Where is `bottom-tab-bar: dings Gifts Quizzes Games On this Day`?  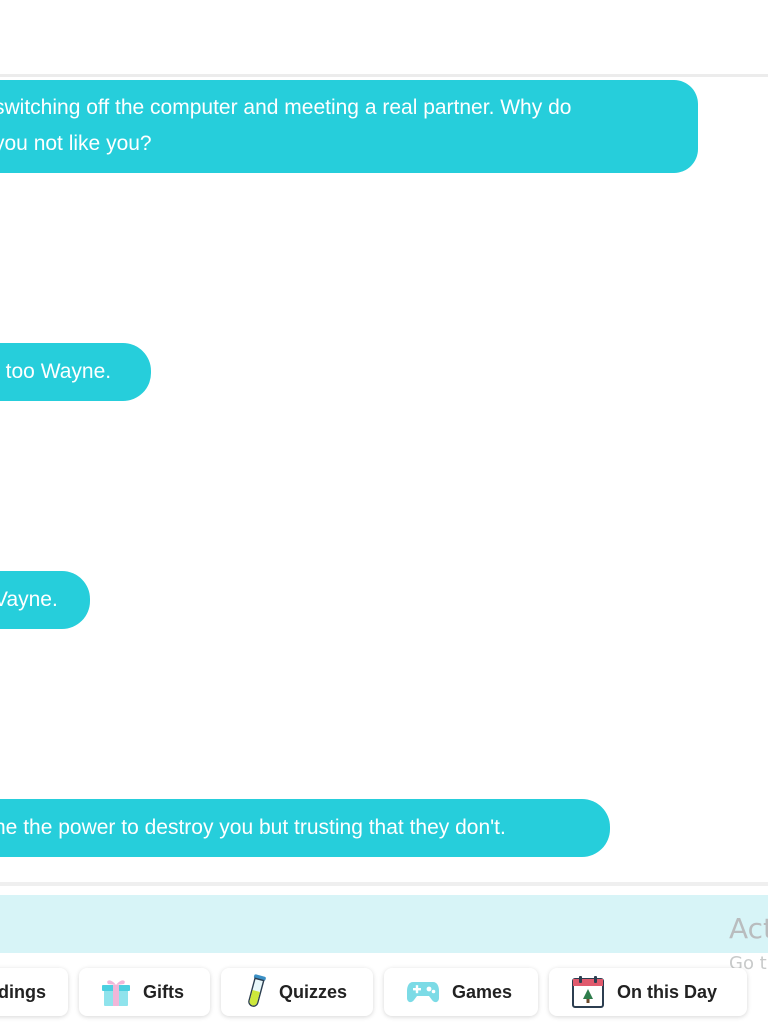
bottom-tab-bar: dings Gifts Quizzes Games On this Day is located at coordinates (384, 995).